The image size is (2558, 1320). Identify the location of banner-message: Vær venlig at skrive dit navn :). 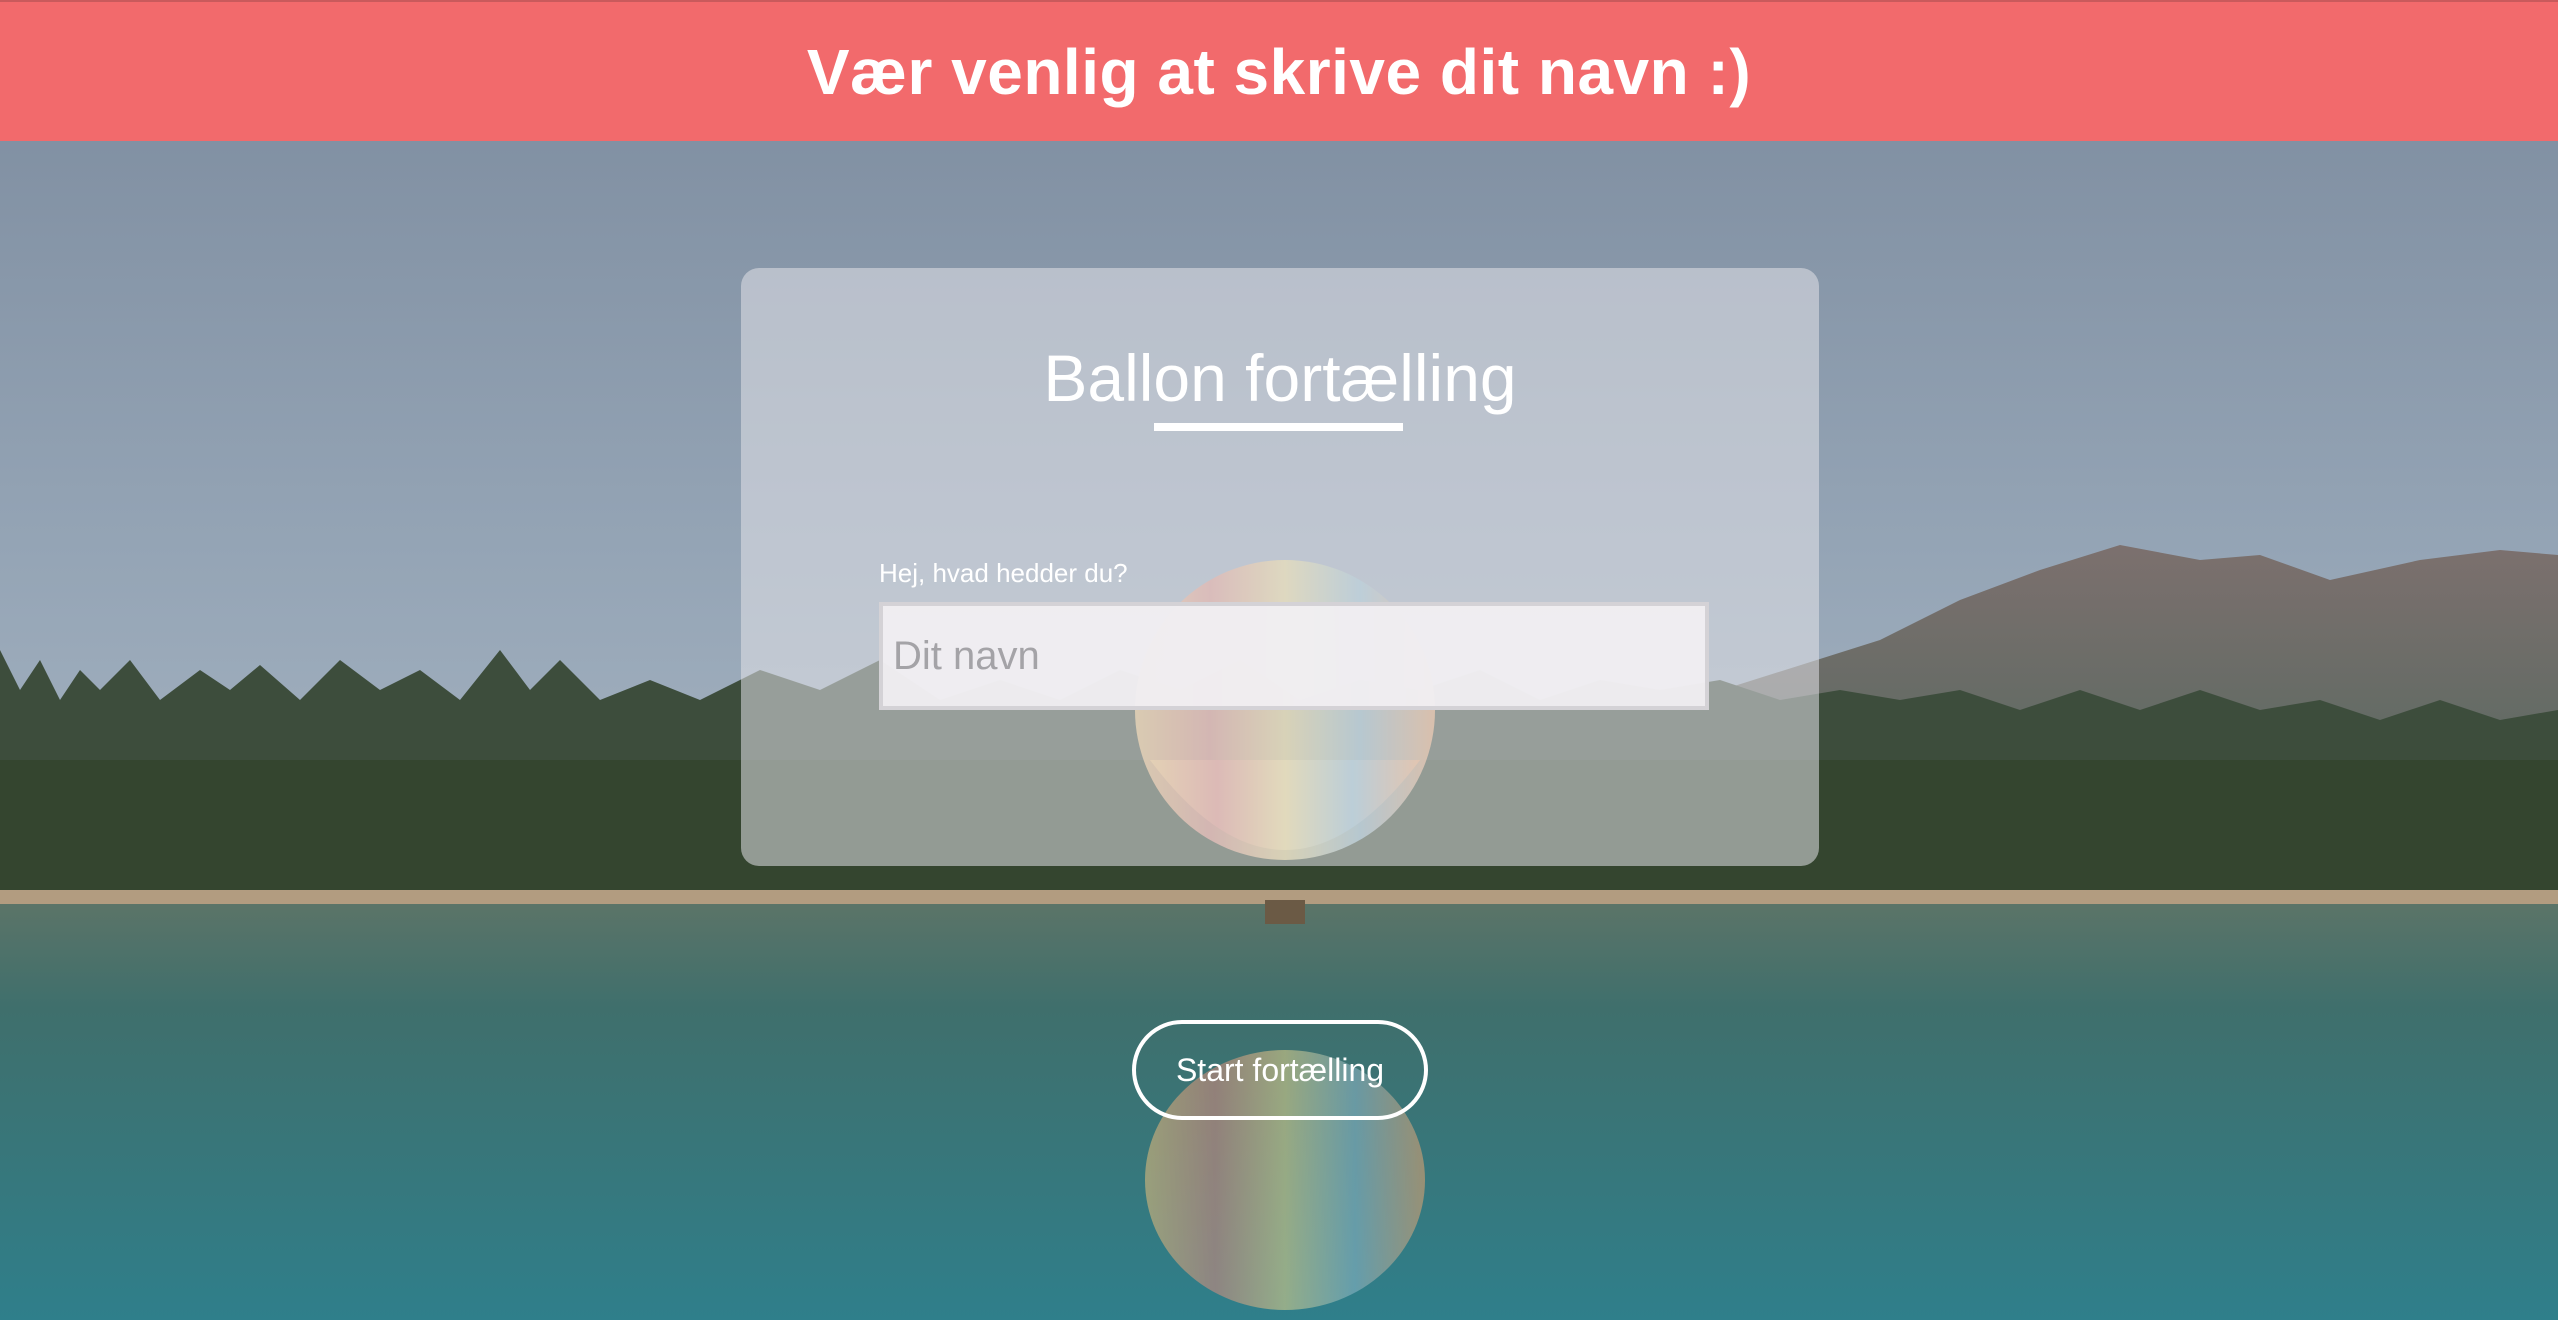
(1279, 71).